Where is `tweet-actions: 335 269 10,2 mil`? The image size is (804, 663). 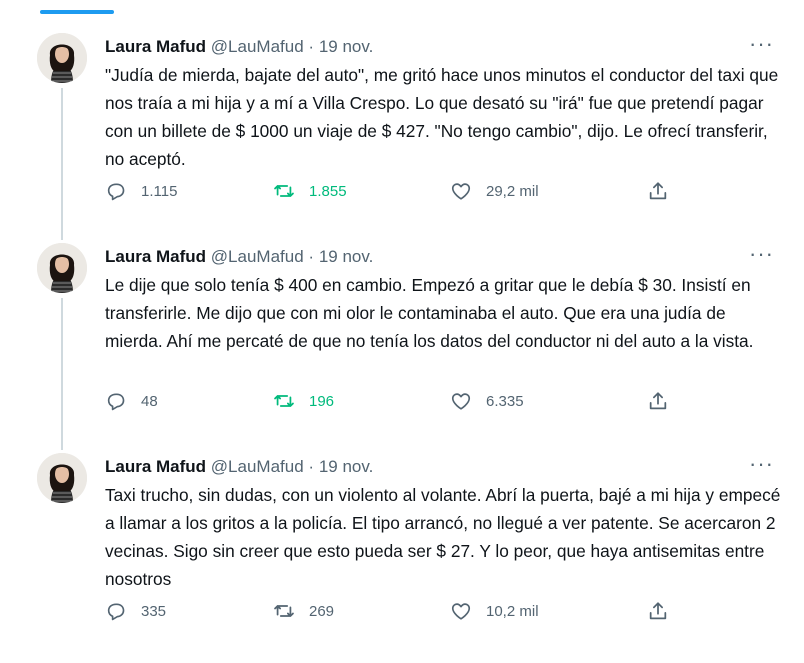 tweet-actions: 335 269 10,2 mil is located at coordinates (395, 611).